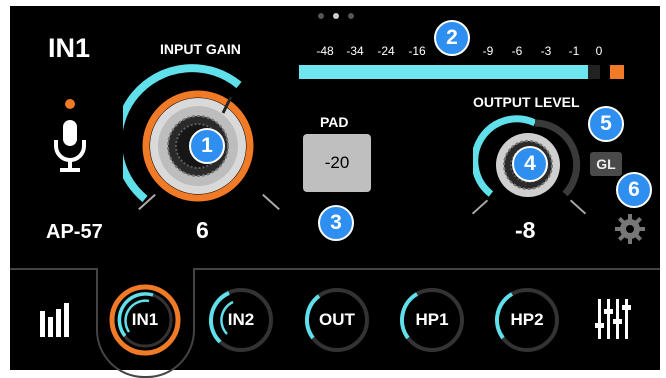  I want to click on tab-out: OUT, so click(337, 320).